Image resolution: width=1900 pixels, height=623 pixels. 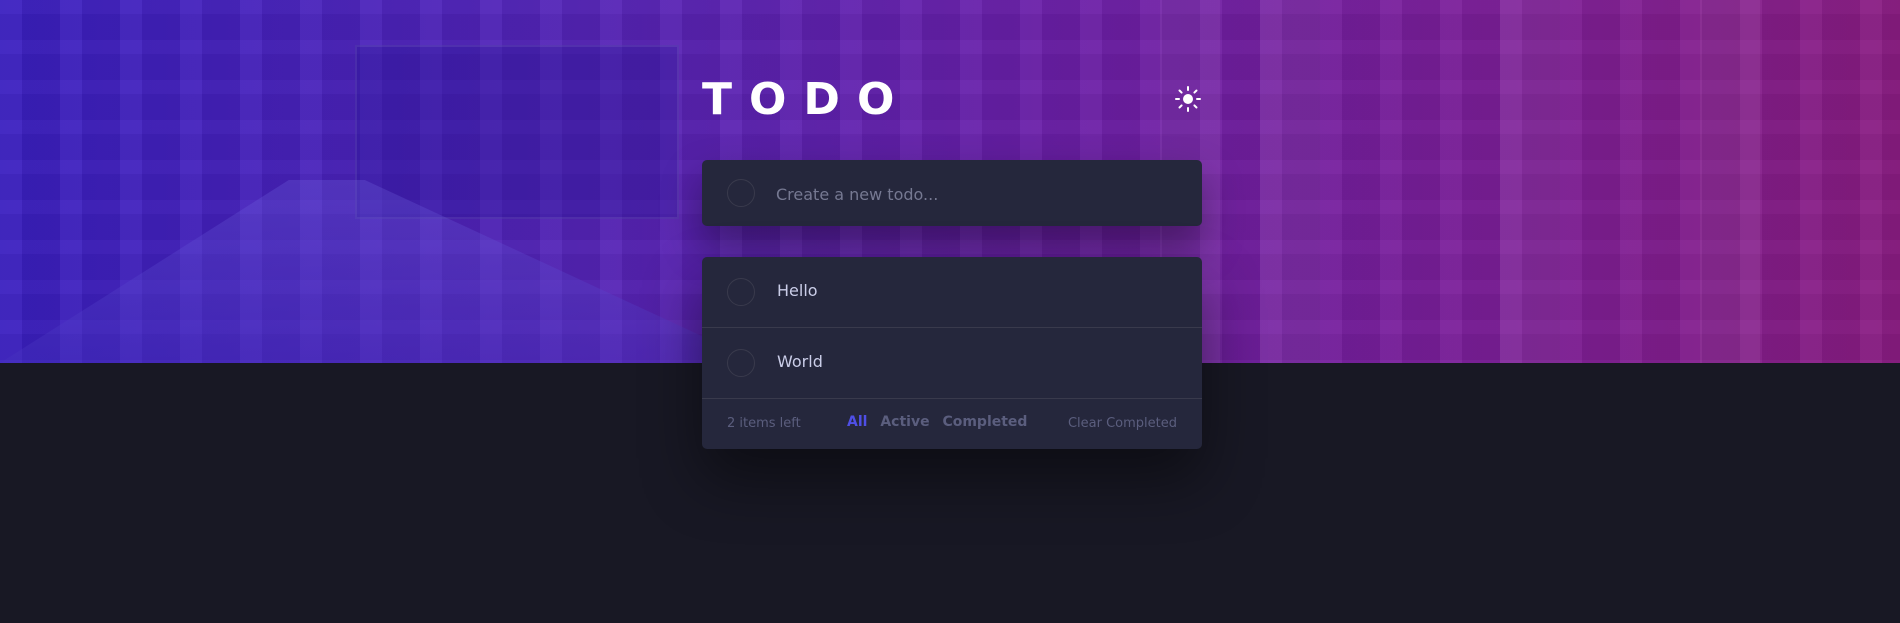 I want to click on sun-icon, so click(x=1188, y=99).